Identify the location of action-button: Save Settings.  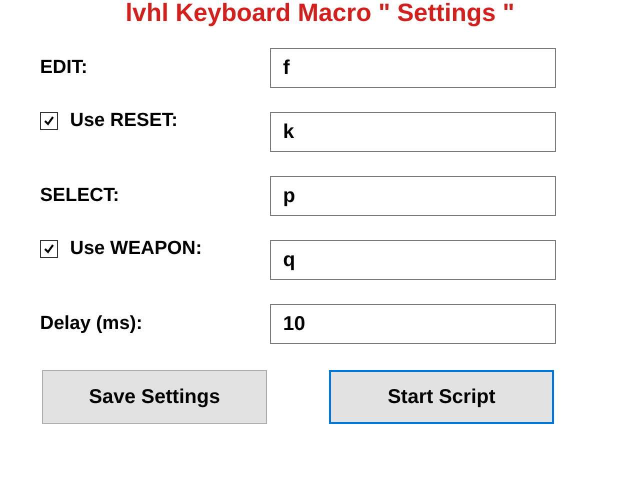
(154, 397).